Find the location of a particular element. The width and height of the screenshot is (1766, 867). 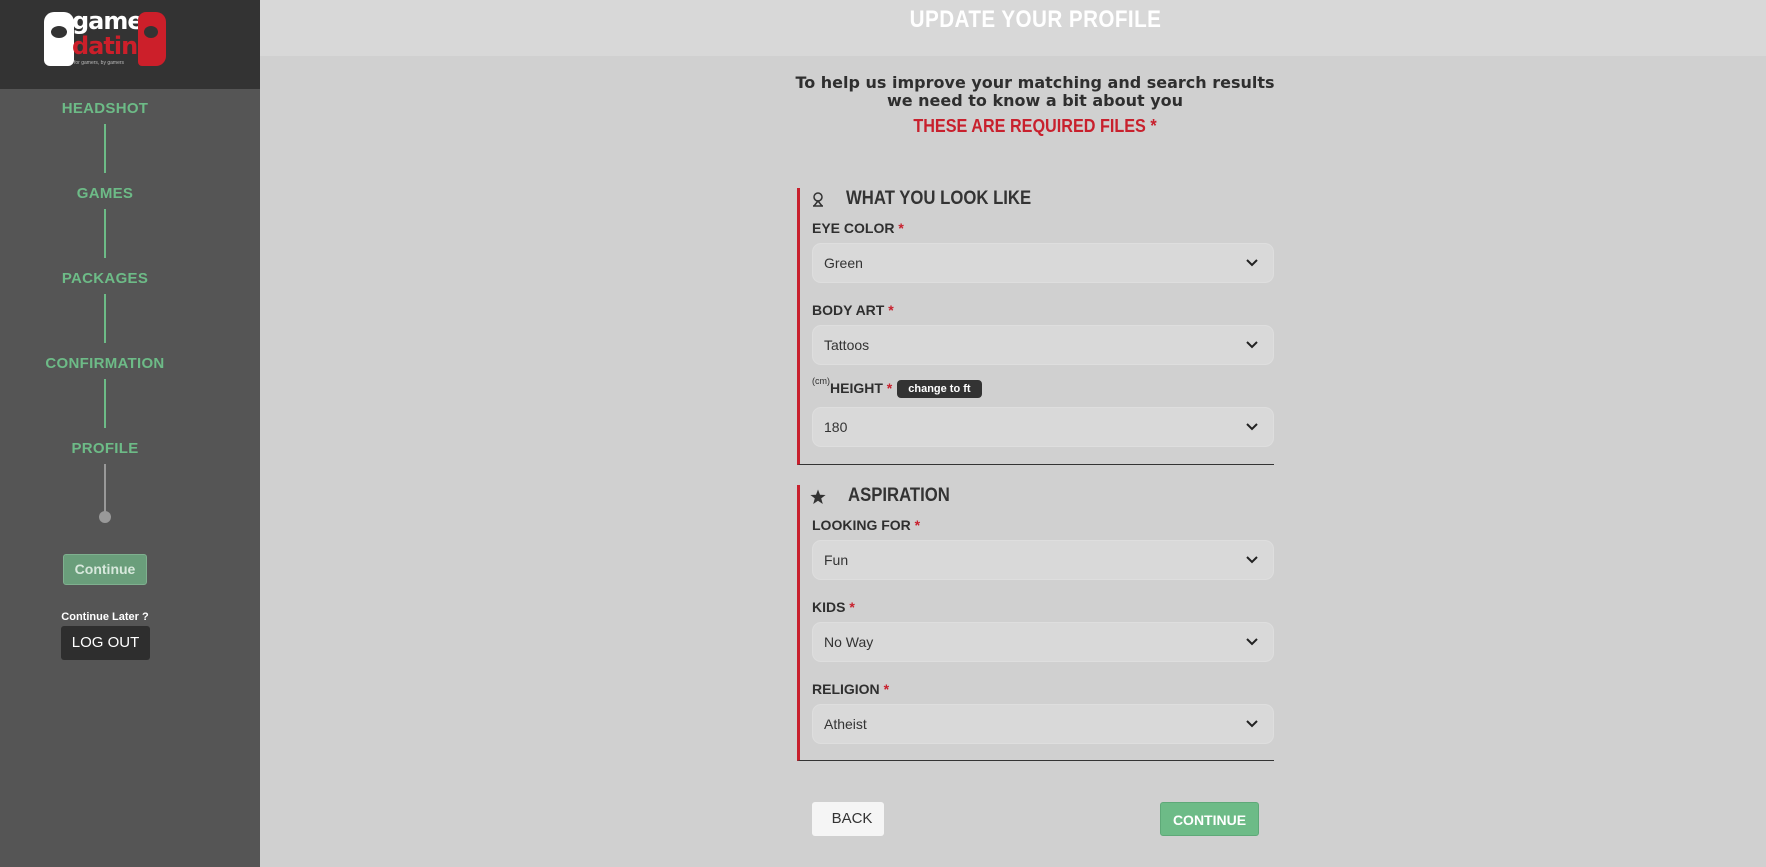

page-title: UPDATE YOUR PROFILE is located at coordinates (1035, 19).